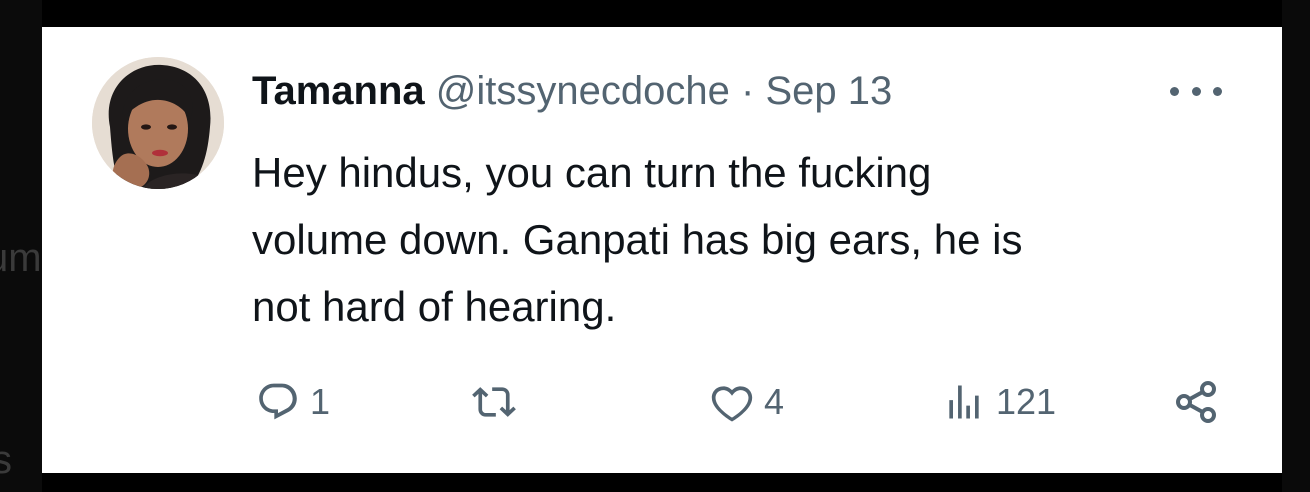  Describe the element at coordinates (494, 402) in the screenshot. I see `retweet-icon` at that location.